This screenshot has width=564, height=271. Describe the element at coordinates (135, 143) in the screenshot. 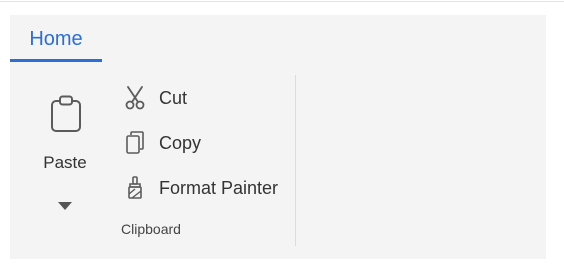

I see `copy-icon` at that location.